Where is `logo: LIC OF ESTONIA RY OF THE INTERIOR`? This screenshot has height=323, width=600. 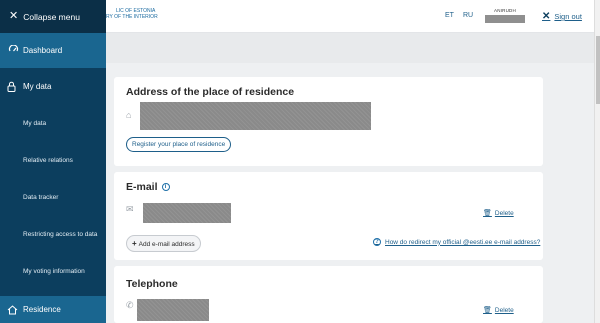 logo: LIC OF ESTONIA RY OF THE INTERIOR is located at coordinates (132, 14).